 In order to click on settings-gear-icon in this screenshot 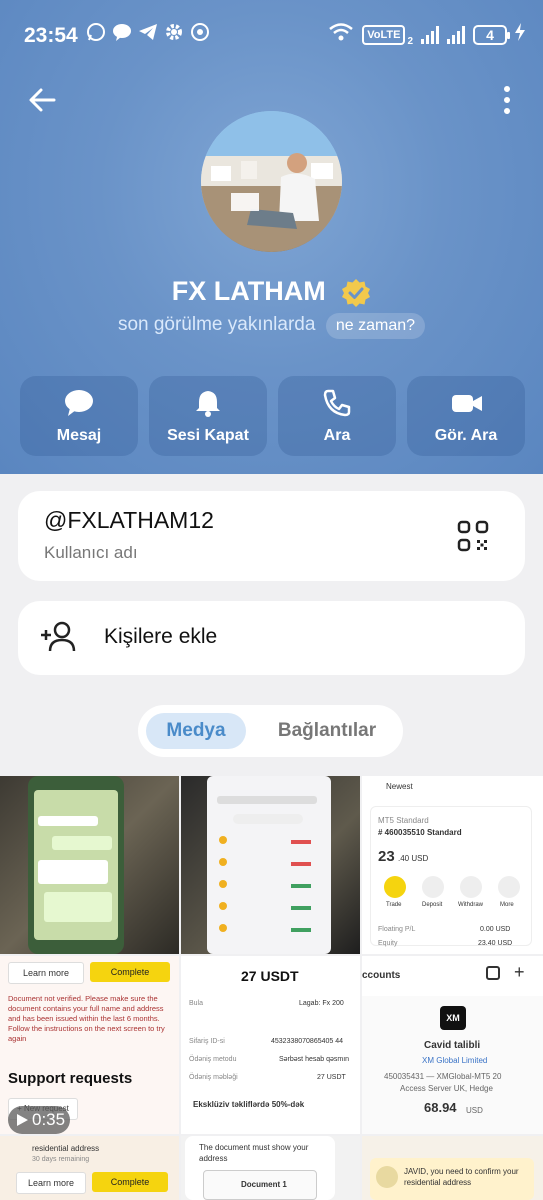, I will do `click(174, 32)`.